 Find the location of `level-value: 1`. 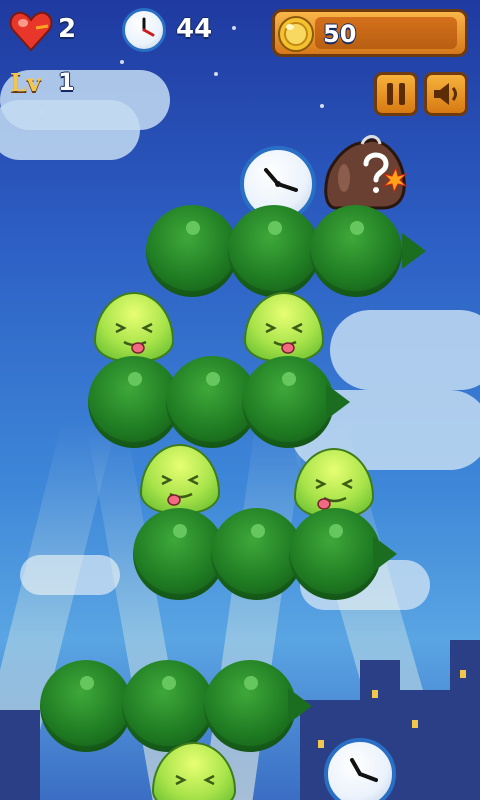

level-value: 1 is located at coordinates (66, 82).